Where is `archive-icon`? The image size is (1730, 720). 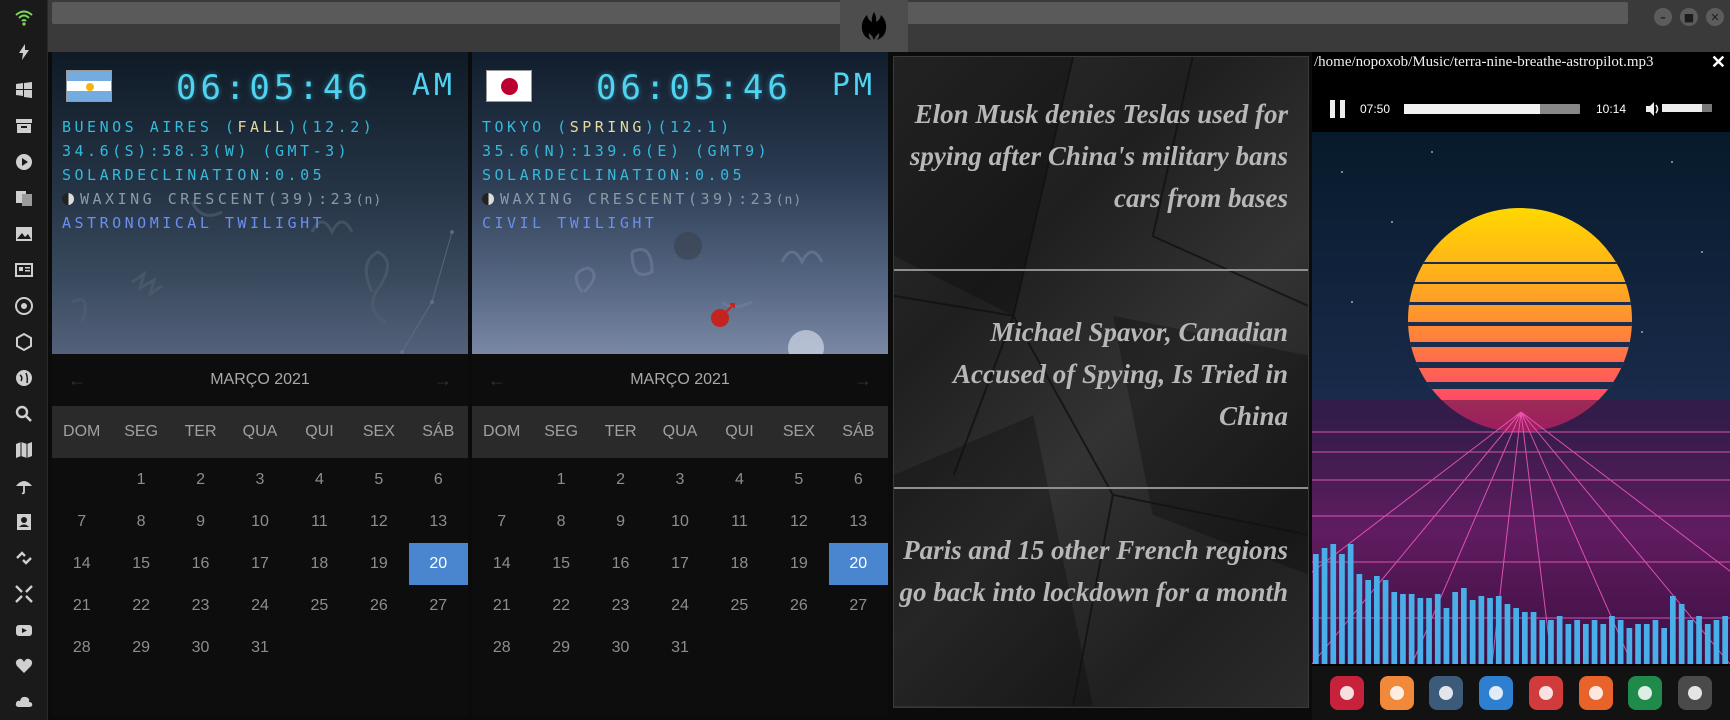 archive-icon is located at coordinates (24, 126).